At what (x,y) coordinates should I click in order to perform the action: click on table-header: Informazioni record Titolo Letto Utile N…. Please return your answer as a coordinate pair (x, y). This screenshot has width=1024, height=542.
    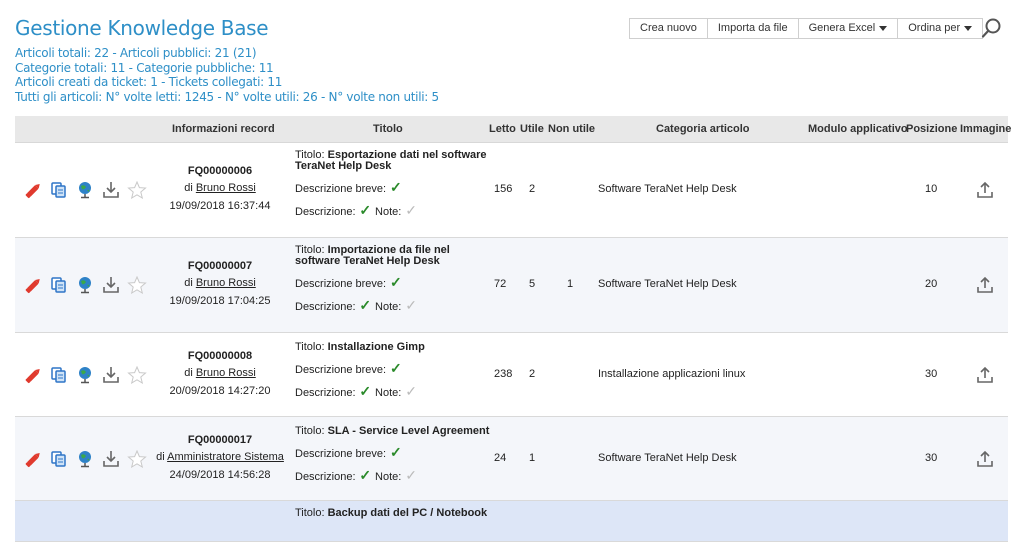
    Looking at the image, I should click on (513, 129).